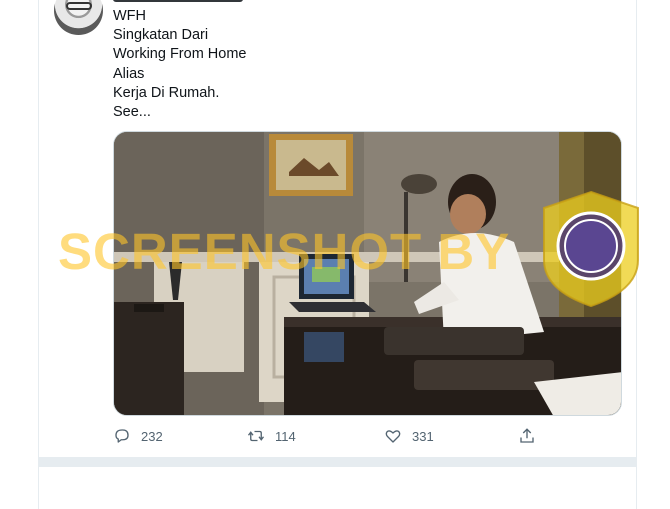 This screenshot has height=509, width=670. I want to click on avatar, so click(78, 17).